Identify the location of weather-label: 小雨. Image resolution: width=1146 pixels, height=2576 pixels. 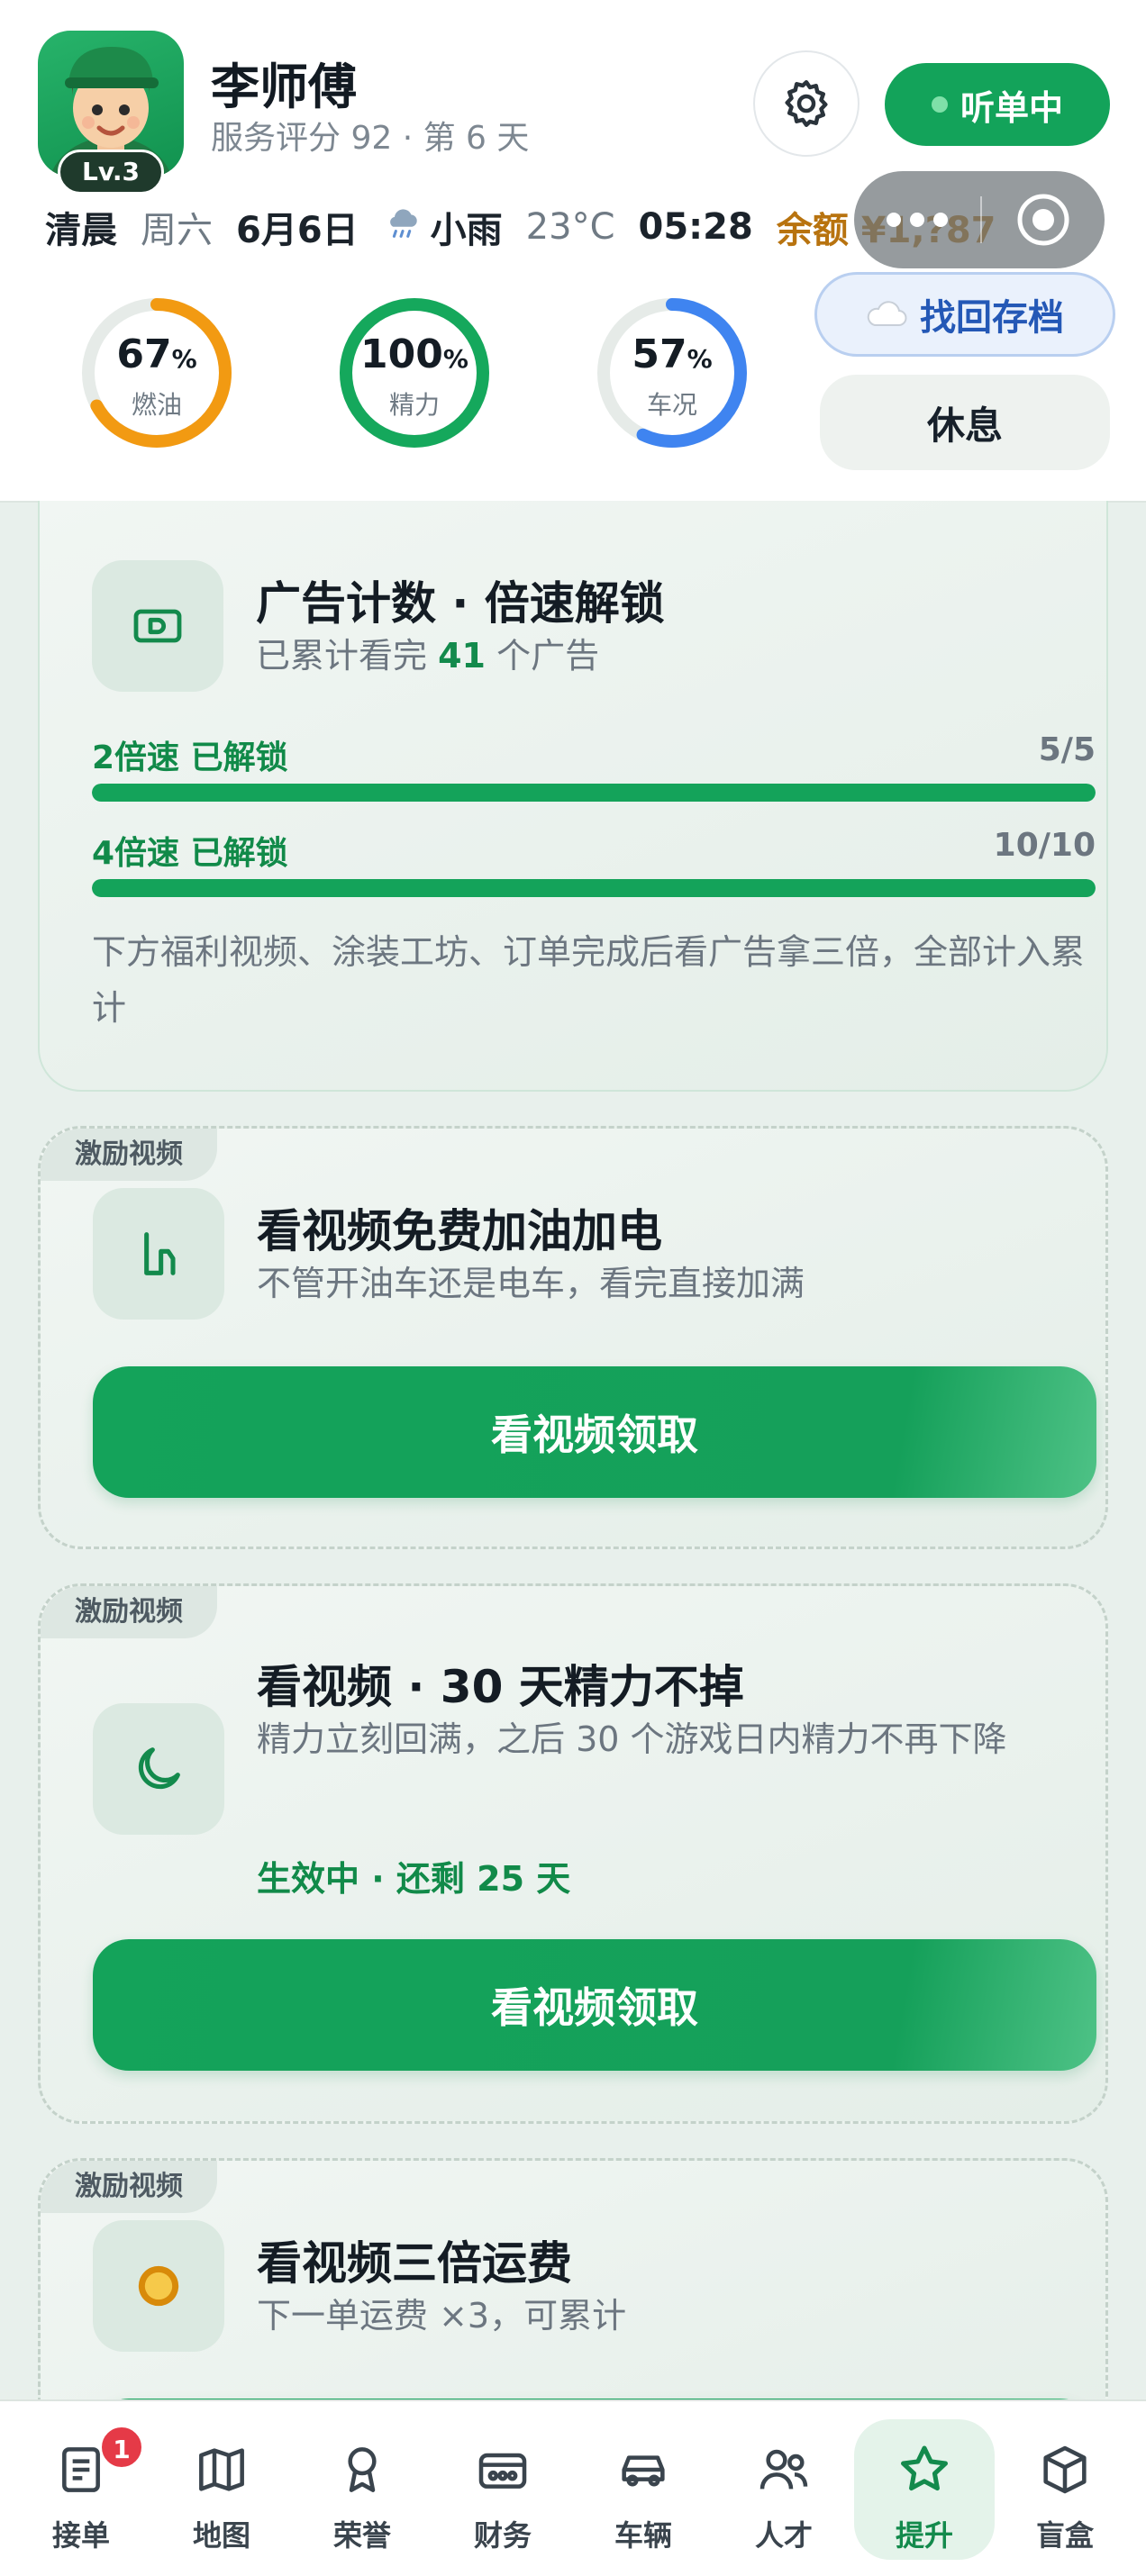
(466, 230).